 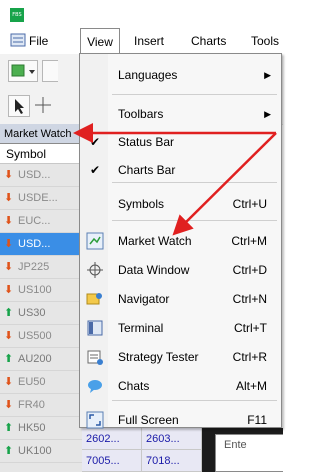 I want to click on market-watch-row: ⬆ AU200, so click(x=41, y=359).